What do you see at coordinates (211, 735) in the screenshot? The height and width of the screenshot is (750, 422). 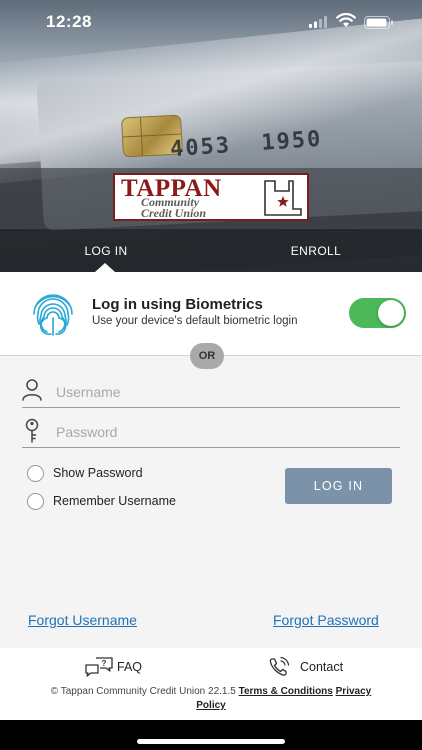 I see `home-indicator-area` at bounding box center [211, 735].